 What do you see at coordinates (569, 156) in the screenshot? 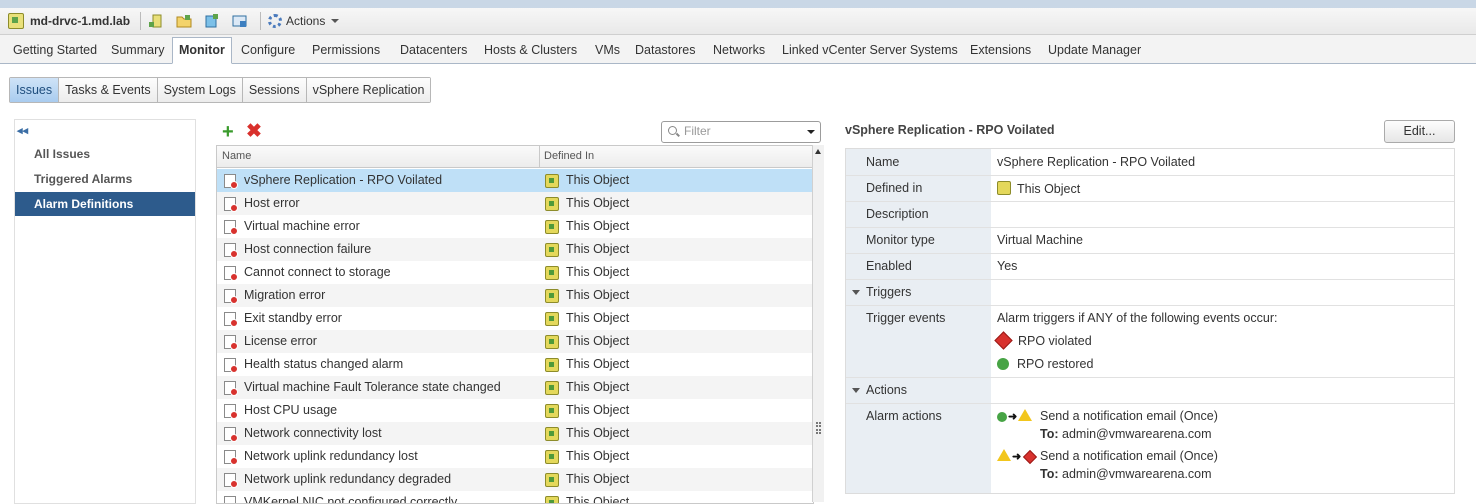
I see `column-header-defined-in: Defined In` at bounding box center [569, 156].